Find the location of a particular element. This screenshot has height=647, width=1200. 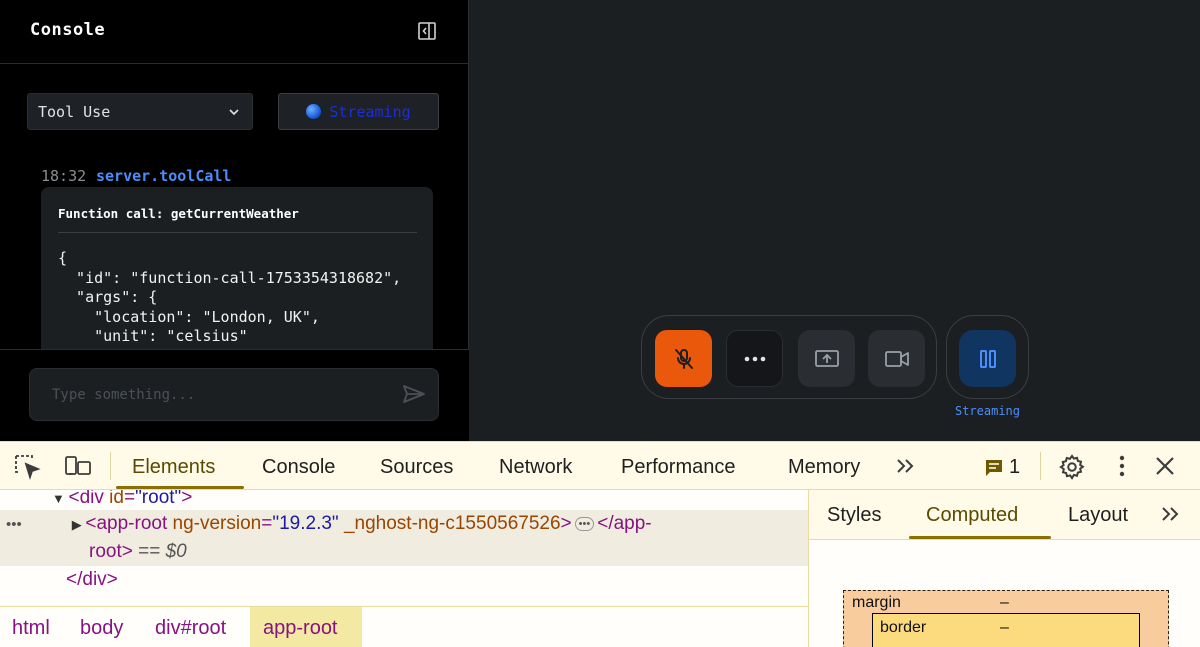

issues-count: 1 is located at coordinates (1015, 467).